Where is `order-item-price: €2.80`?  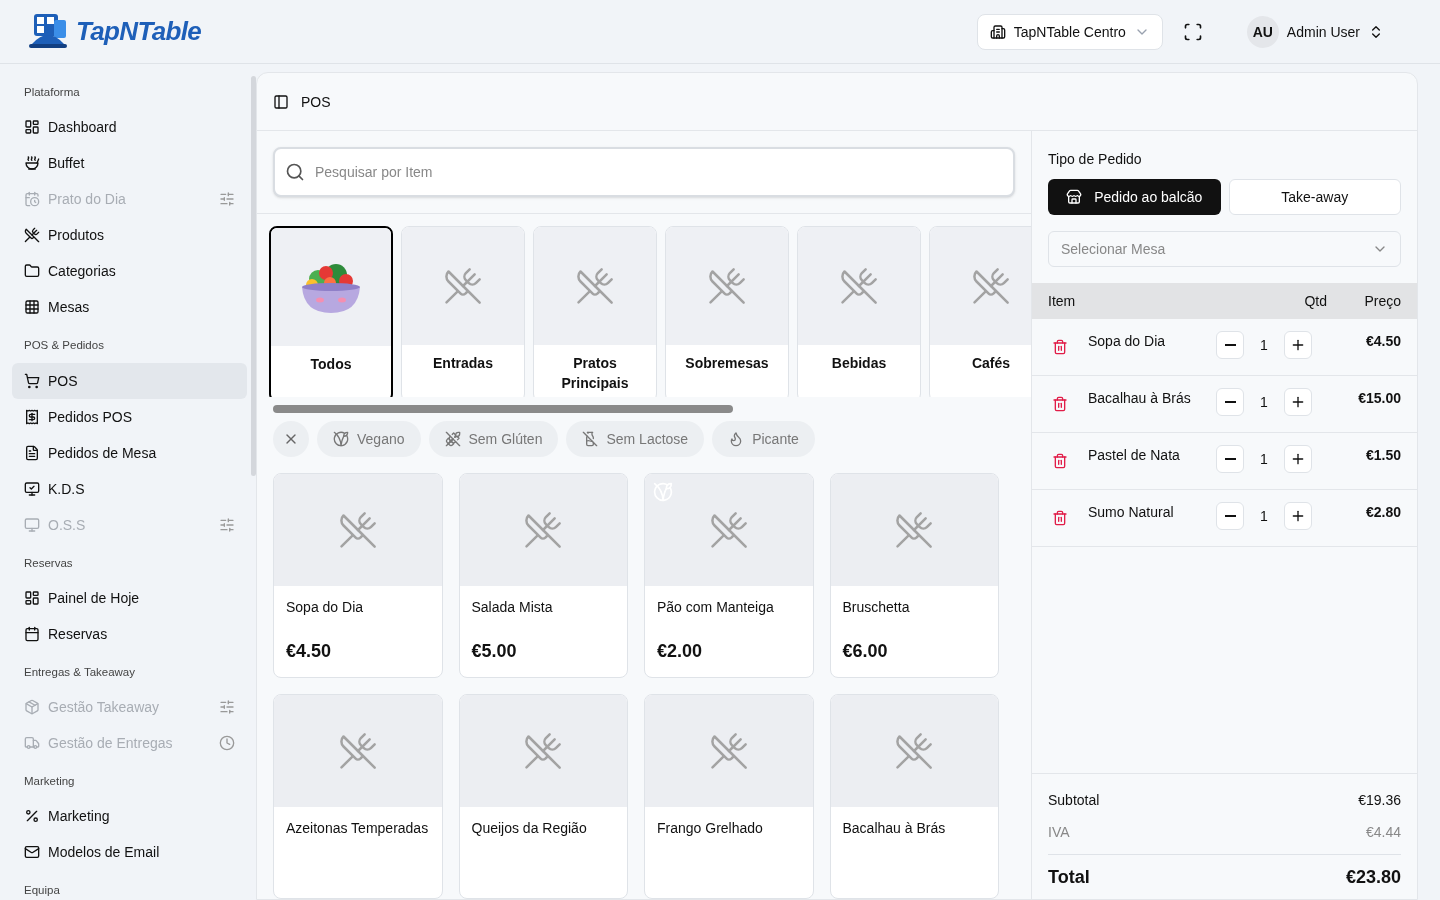
order-item-price: €2.80 is located at coordinates (1382, 512).